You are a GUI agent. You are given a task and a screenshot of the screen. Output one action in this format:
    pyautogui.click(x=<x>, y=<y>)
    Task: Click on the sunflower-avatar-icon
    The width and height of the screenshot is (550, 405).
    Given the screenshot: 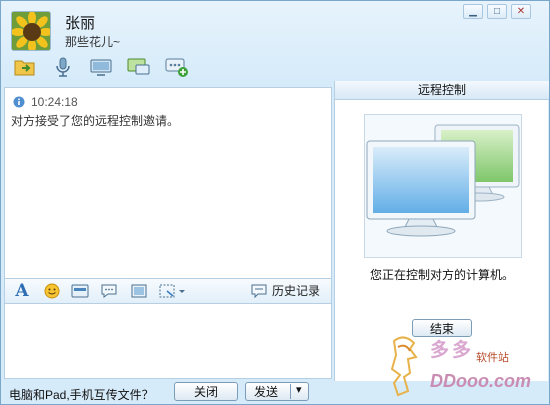 What is the action you would take?
    pyautogui.click(x=31, y=31)
    